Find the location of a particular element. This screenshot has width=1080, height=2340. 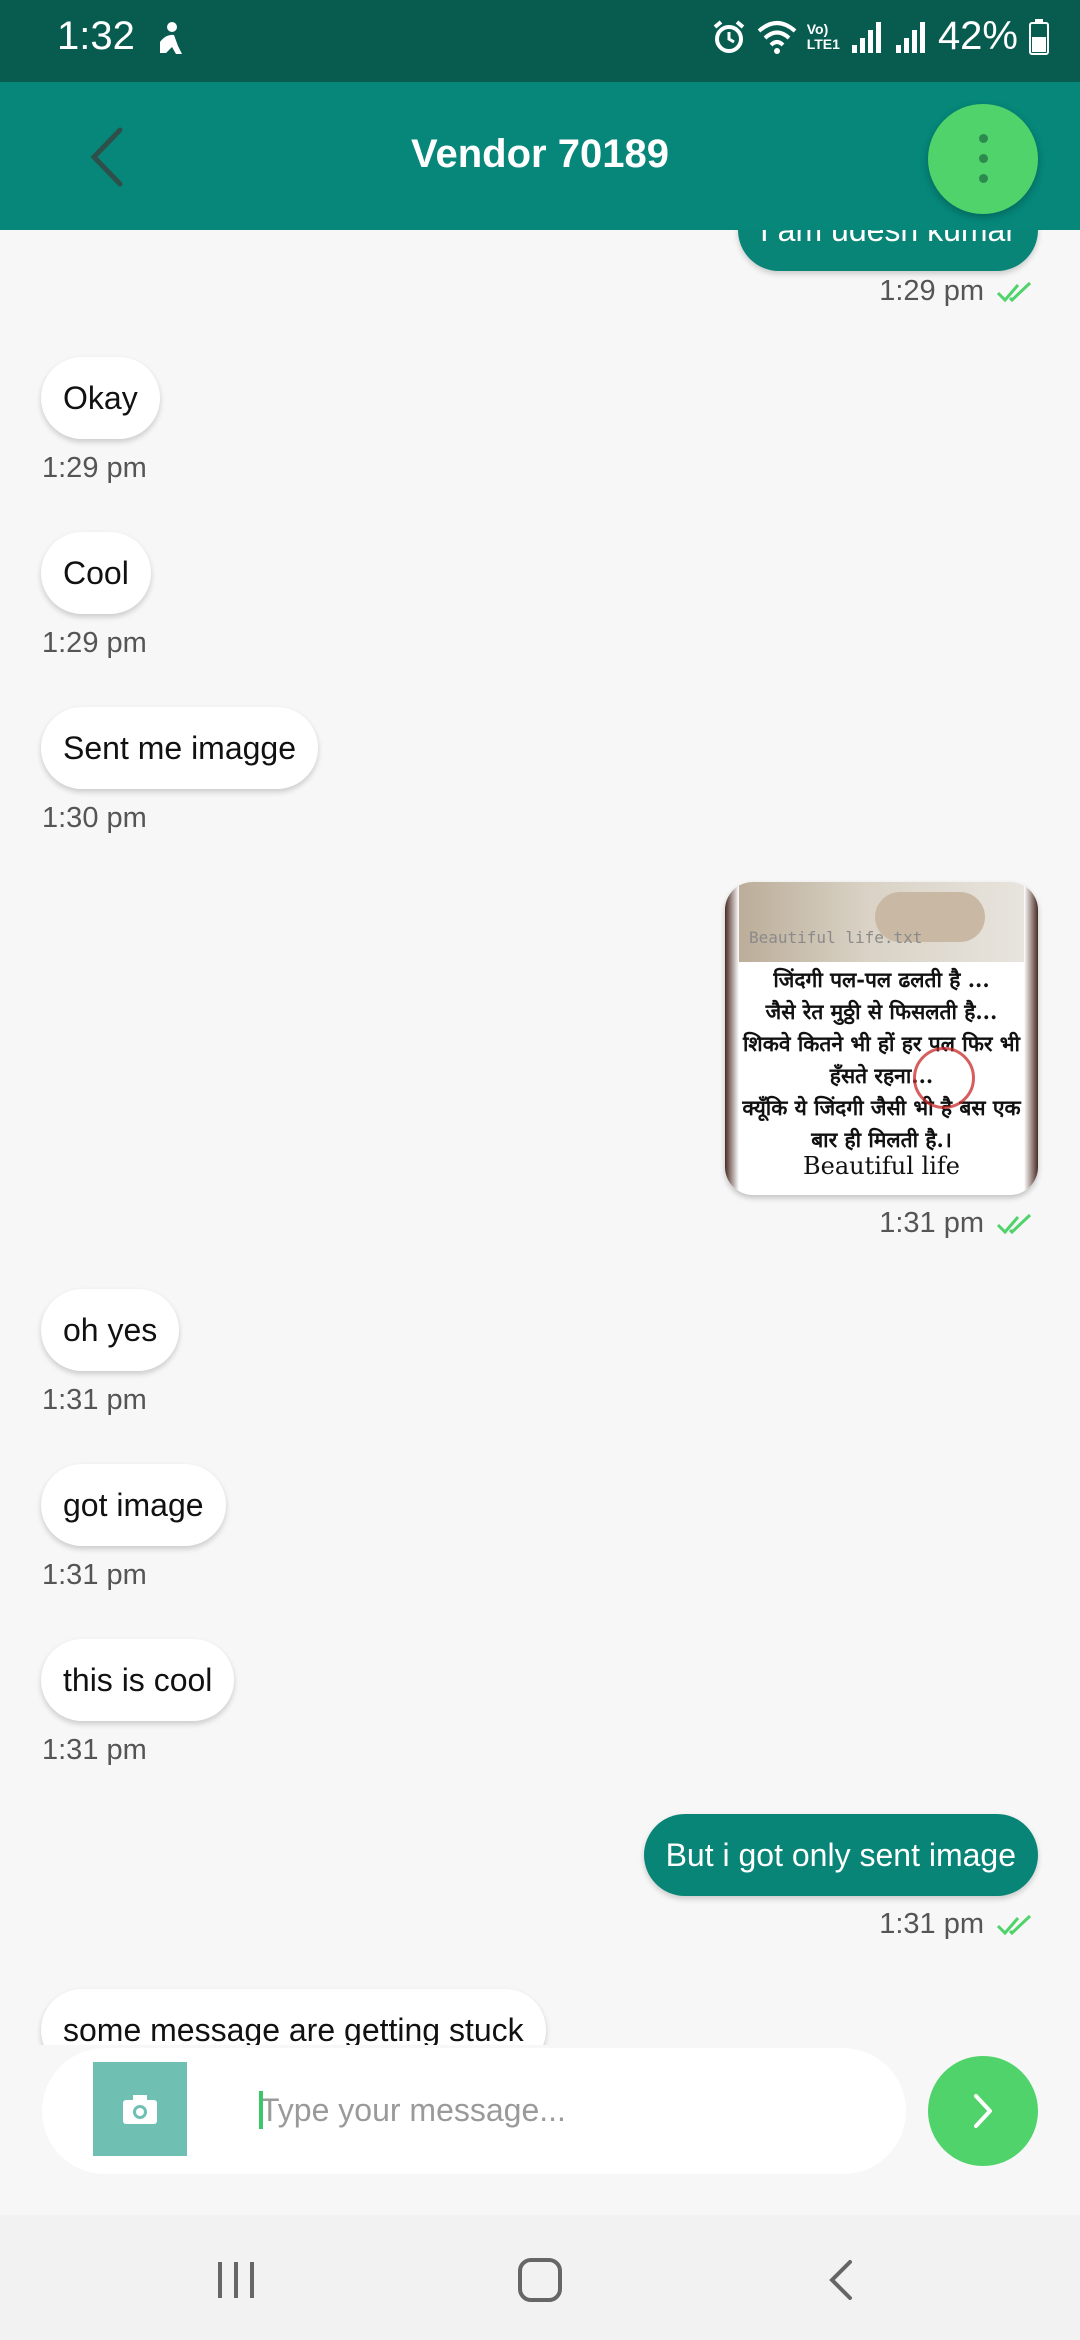

more-menu-button is located at coordinates (983, 159).